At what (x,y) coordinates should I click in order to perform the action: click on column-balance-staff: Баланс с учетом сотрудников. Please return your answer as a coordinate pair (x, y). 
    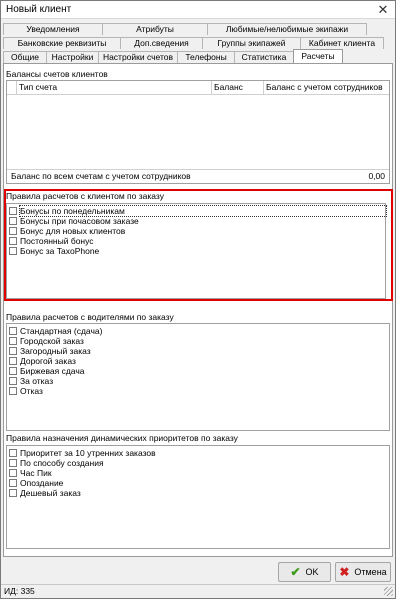
    Looking at the image, I should click on (326, 88).